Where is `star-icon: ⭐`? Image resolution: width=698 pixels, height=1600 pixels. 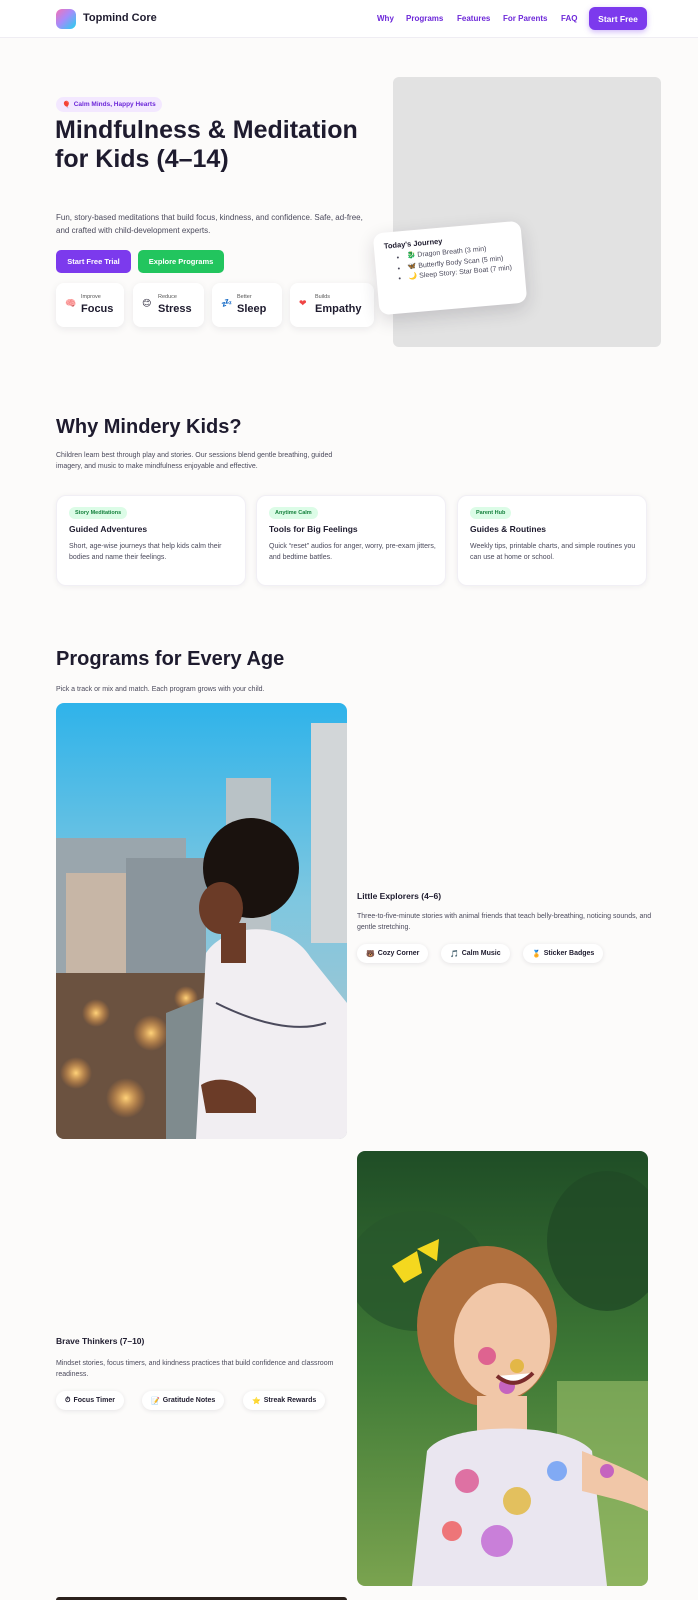 star-icon: ⭐ is located at coordinates (256, 1400).